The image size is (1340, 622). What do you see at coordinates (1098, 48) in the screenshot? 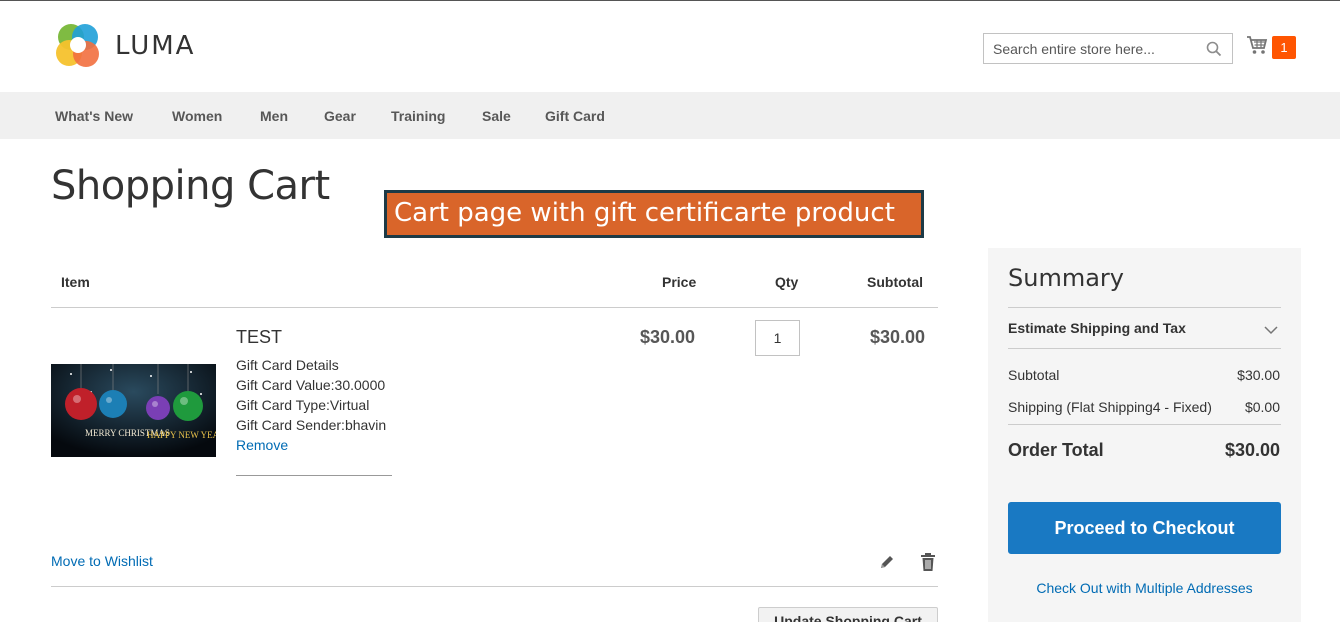
I see `search-input` at bounding box center [1098, 48].